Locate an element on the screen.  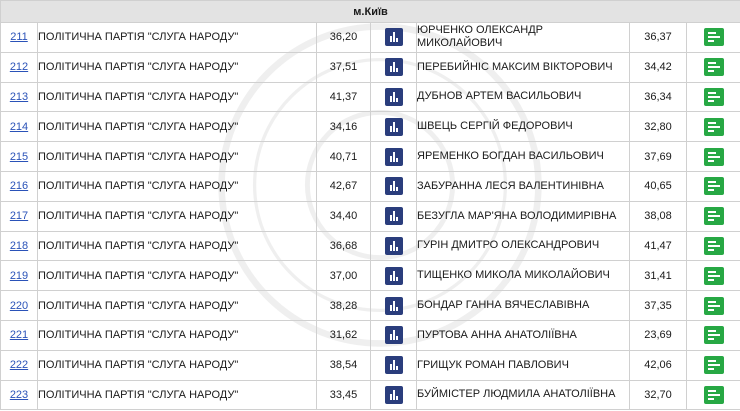
district-number-link: 215 is located at coordinates (19, 157).